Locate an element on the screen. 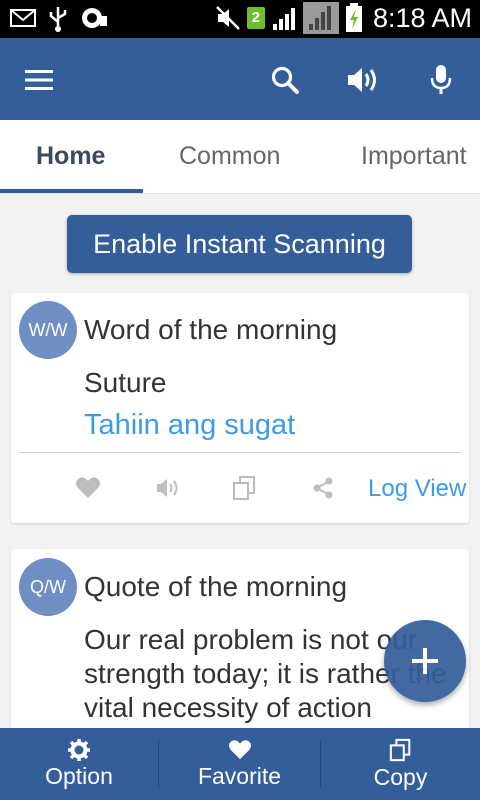  signal-icon is located at coordinates (283, 19).